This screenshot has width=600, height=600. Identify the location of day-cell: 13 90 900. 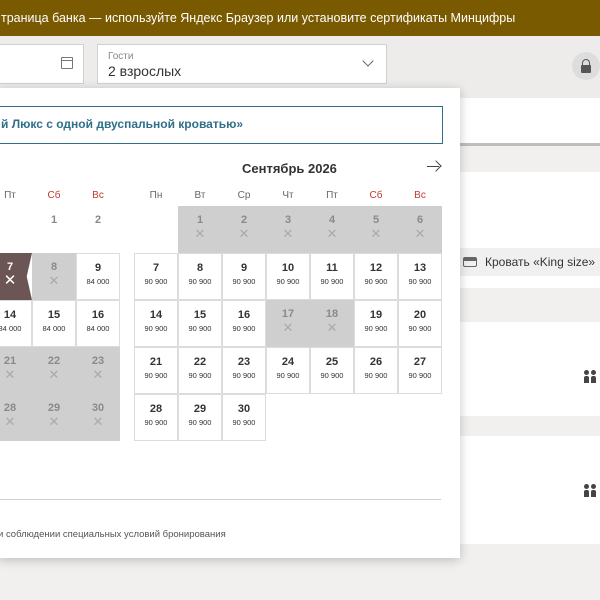
(420, 276).